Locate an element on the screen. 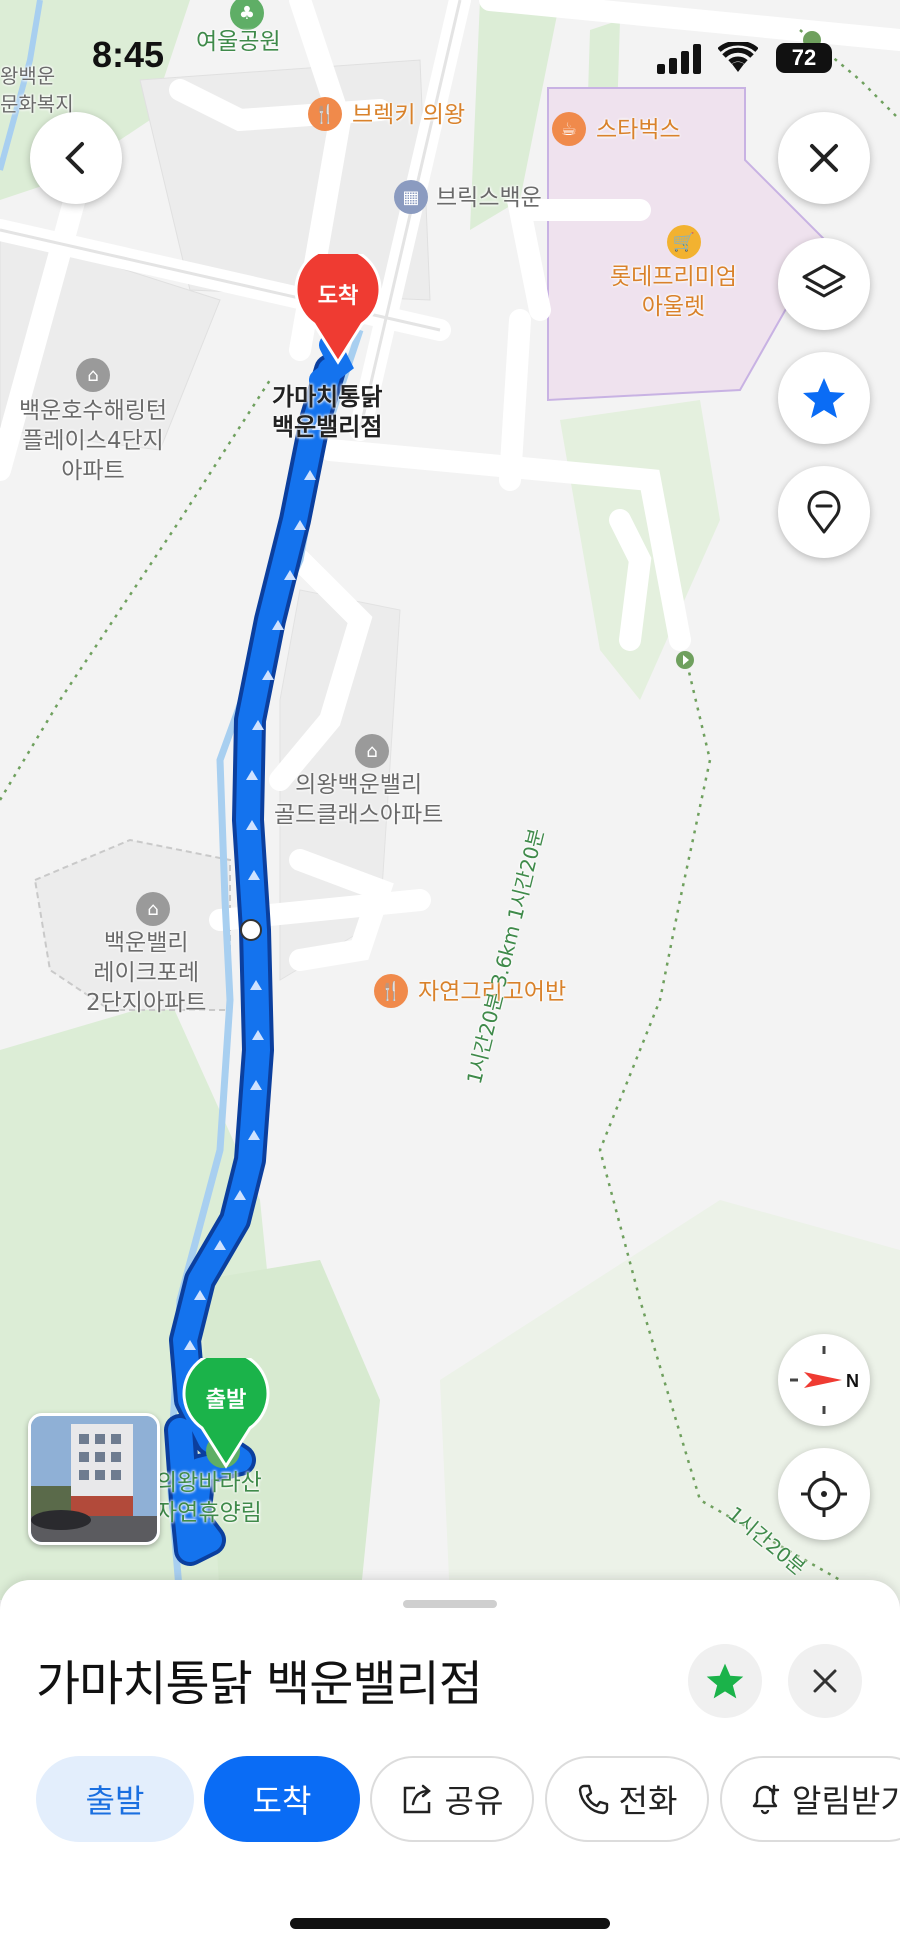  share-icon is located at coordinates (417, 1799).